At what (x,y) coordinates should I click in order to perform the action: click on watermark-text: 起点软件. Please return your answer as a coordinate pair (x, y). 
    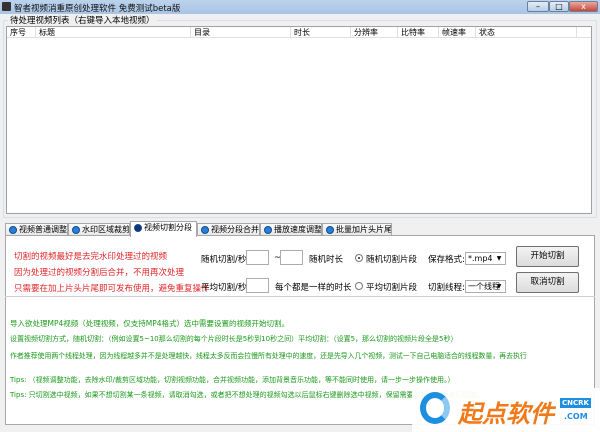
    Looking at the image, I should click on (506, 414).